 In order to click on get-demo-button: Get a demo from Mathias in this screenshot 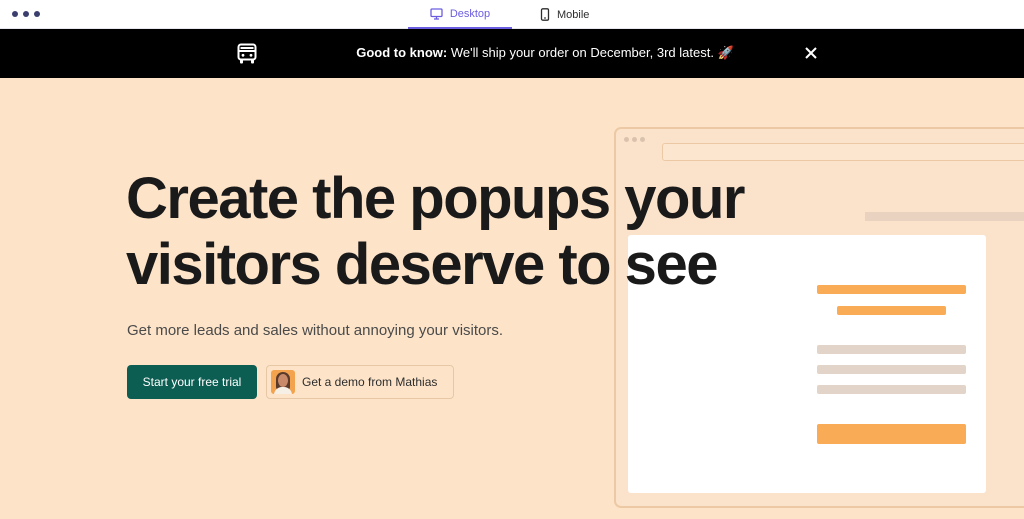, I will do `click(360, 382)`.